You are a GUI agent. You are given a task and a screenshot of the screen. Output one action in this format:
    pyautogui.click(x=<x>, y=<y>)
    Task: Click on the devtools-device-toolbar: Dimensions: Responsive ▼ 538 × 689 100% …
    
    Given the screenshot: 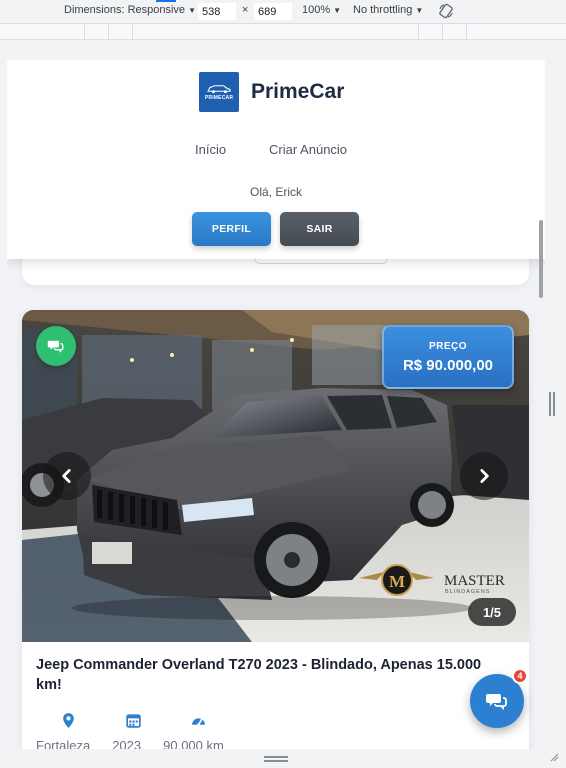 What is the action you would take?
    pyautogui.click(x=283, y=12)
    